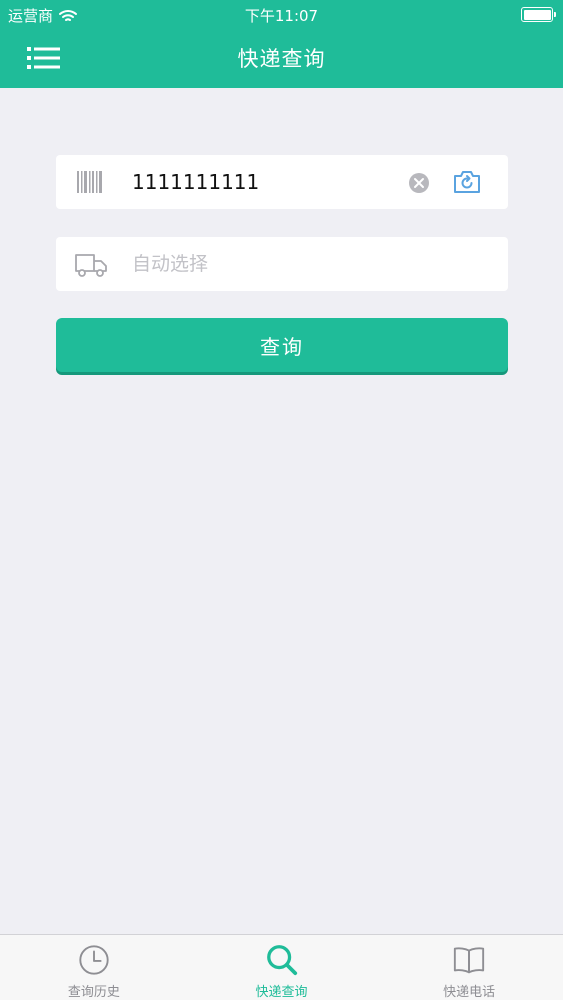 This screenshot has width=563, height=1000. I want to click on book-icon, so click(469, 960).